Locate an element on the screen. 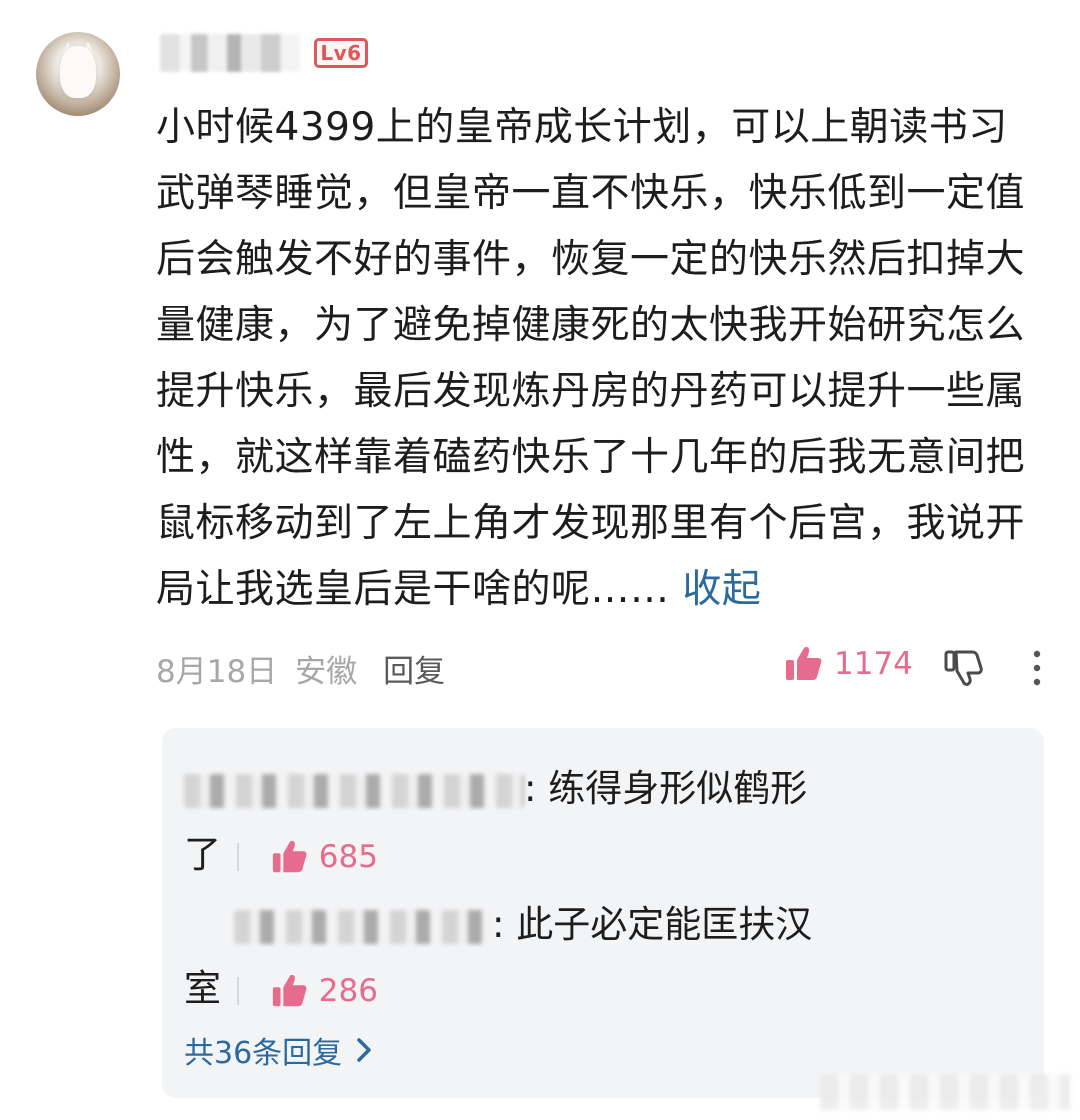 The width and height of the screenshot is (1080, 1120). reply-item: : 练得身形似鹤形 is located at coordinates (495, 789).